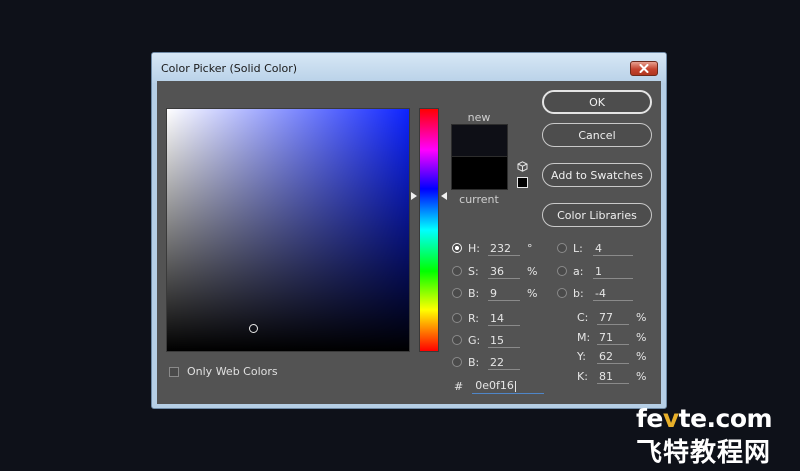  Describe the element at coordinates (582, 376) in the screenshot. I see `black-label: K:` at that location.